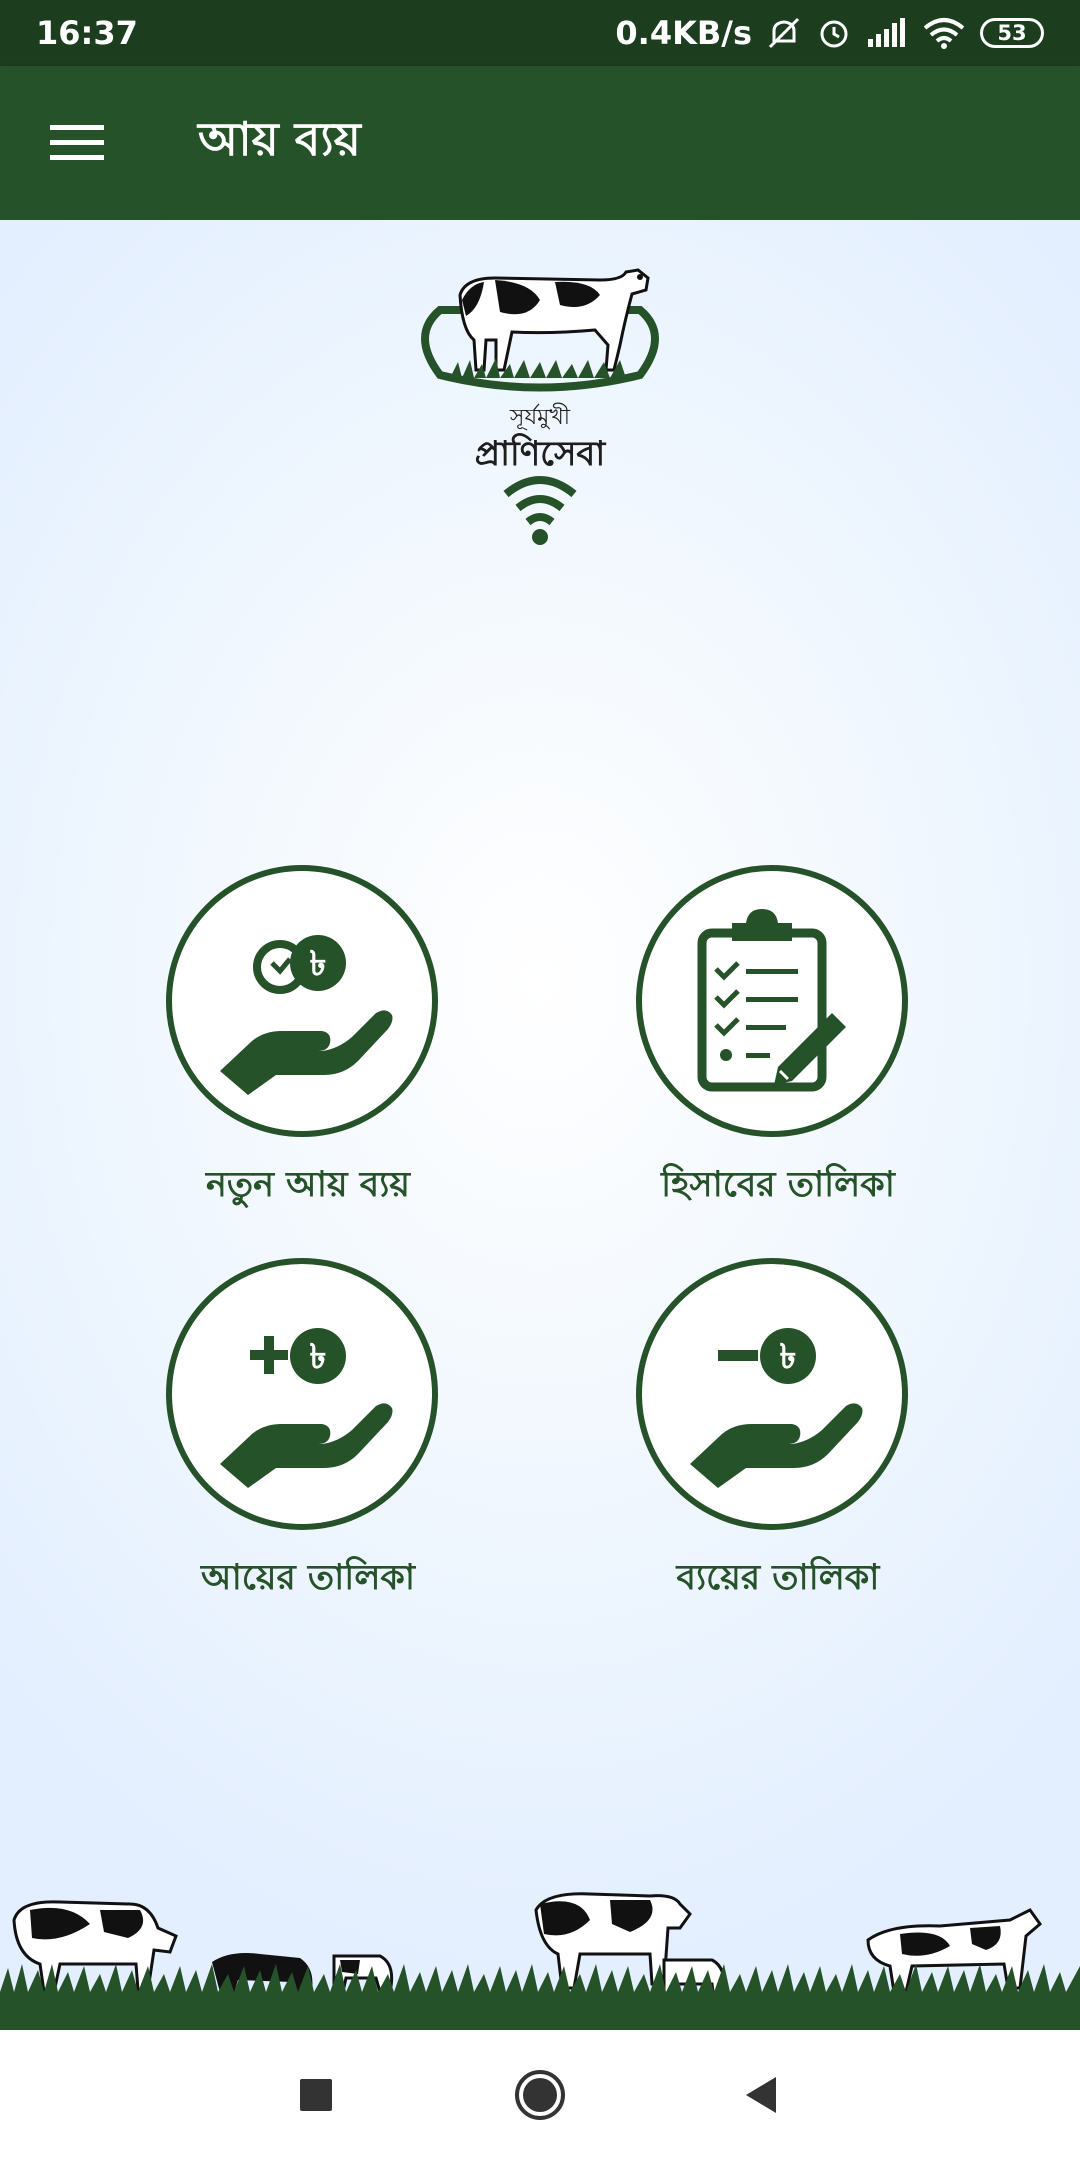 The width and height of the screenshot is (1080, 2160). I want to click on system-nav-bar, so click(540, 2095).